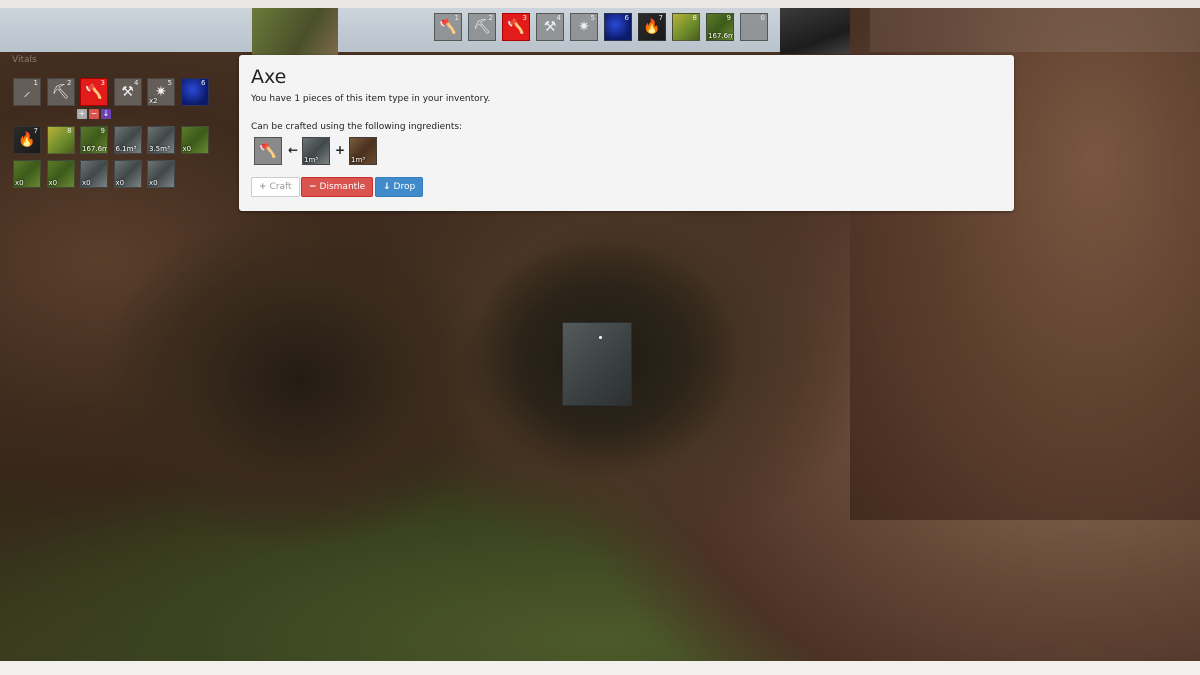  What do you see at coordinates (600, 668) in the screenshot?
I see `screen-frame-bottom` at bounding box center [600, 668].